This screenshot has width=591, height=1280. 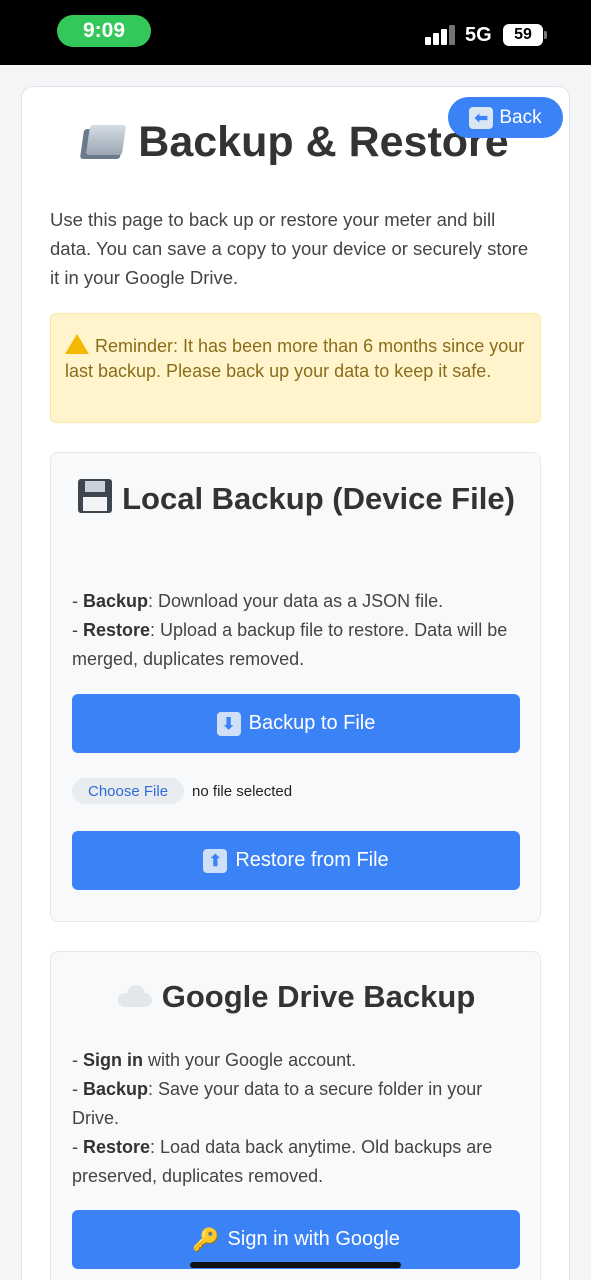 I want to click on battery-tip, so click(x=545, y=35).